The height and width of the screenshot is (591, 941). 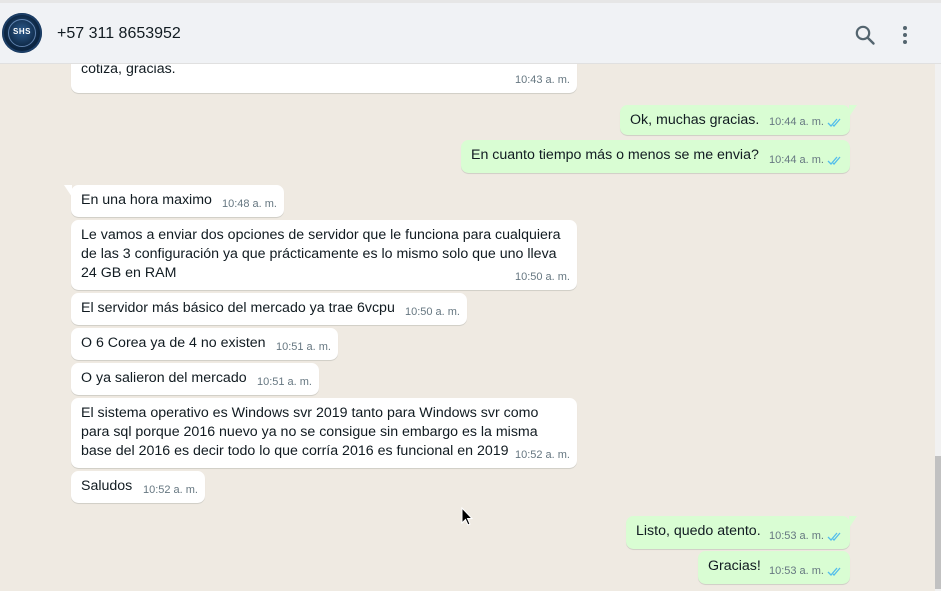 What do you see at coordinates (695, 120) in the screenshot?
I see `message-text: Ok, muchas gracias.` at bounding box center [695, 120].